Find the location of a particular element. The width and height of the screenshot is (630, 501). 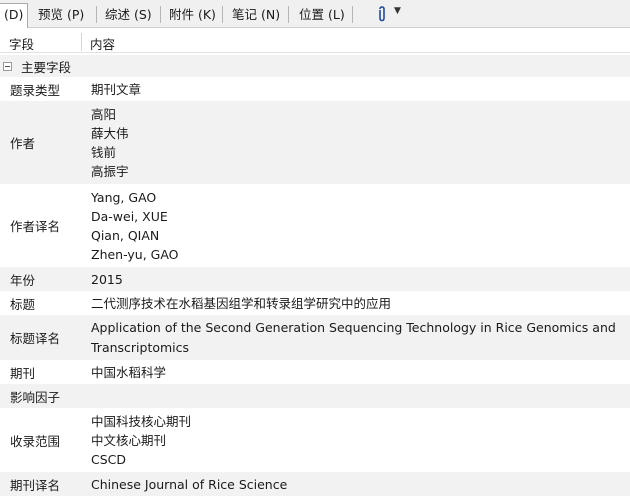

dropdown-arrow-icon: ▼ is located at coordinates (397, 11).